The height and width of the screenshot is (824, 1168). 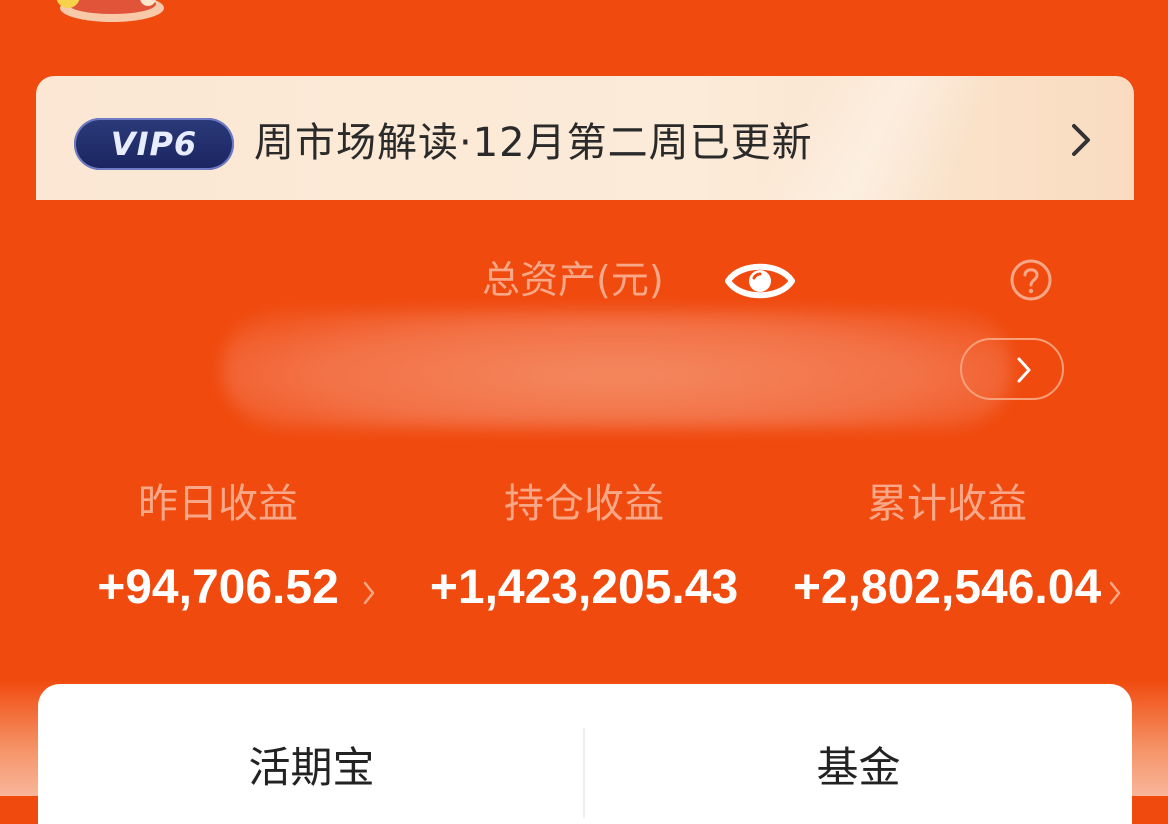 I want to click on vip-badge-label: VIP6, so click(x=154, y=144).